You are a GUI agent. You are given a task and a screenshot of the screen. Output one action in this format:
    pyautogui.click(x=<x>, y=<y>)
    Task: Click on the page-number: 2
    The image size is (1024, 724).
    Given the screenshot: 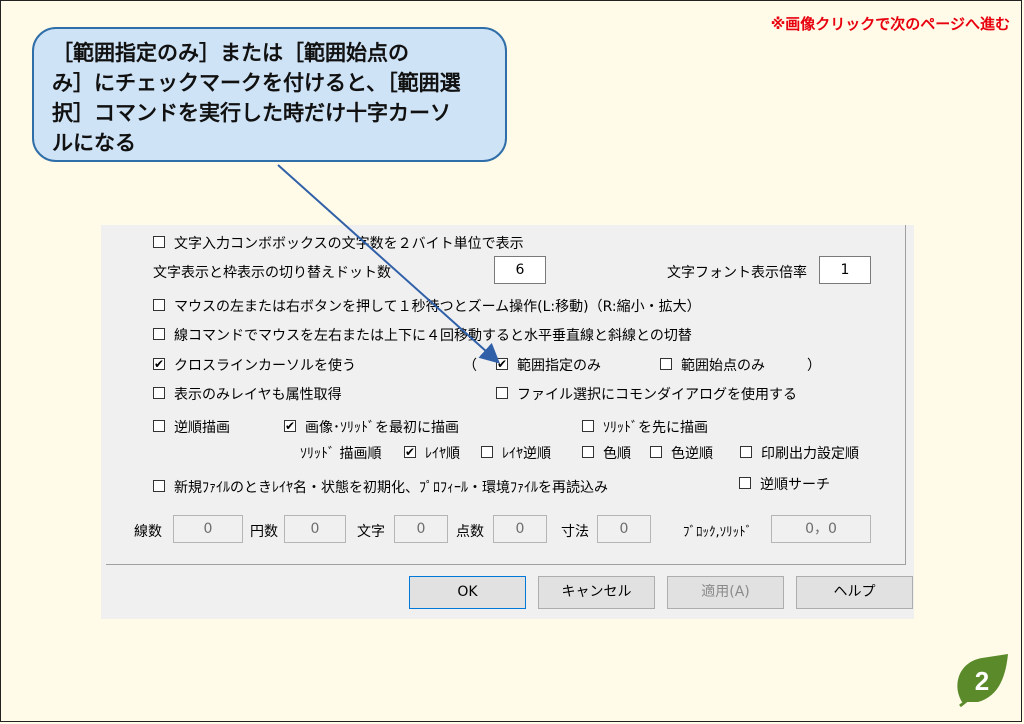 What is the action you would take?
    pyautogui.click(x=982, y=681)
    